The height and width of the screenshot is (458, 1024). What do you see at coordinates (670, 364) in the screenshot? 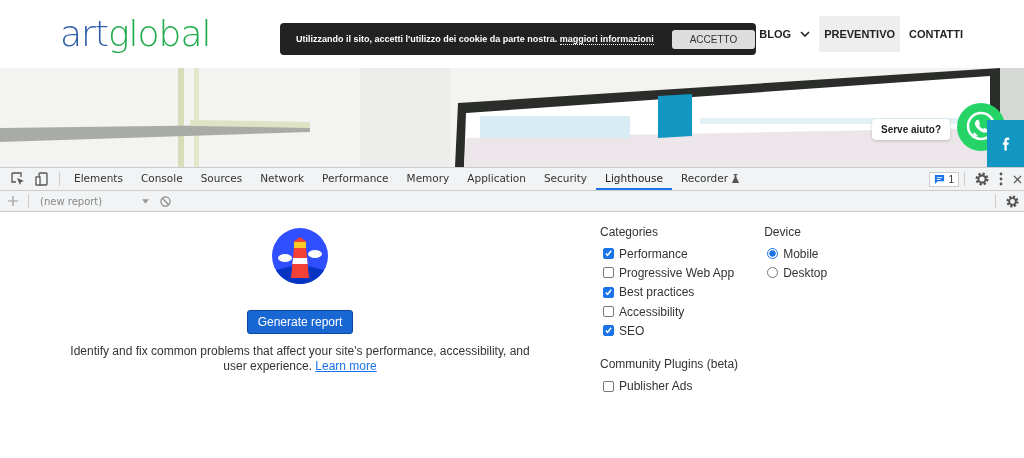
I see `section-title: Community Plugins (beta)` at bounding box center [670, 364].